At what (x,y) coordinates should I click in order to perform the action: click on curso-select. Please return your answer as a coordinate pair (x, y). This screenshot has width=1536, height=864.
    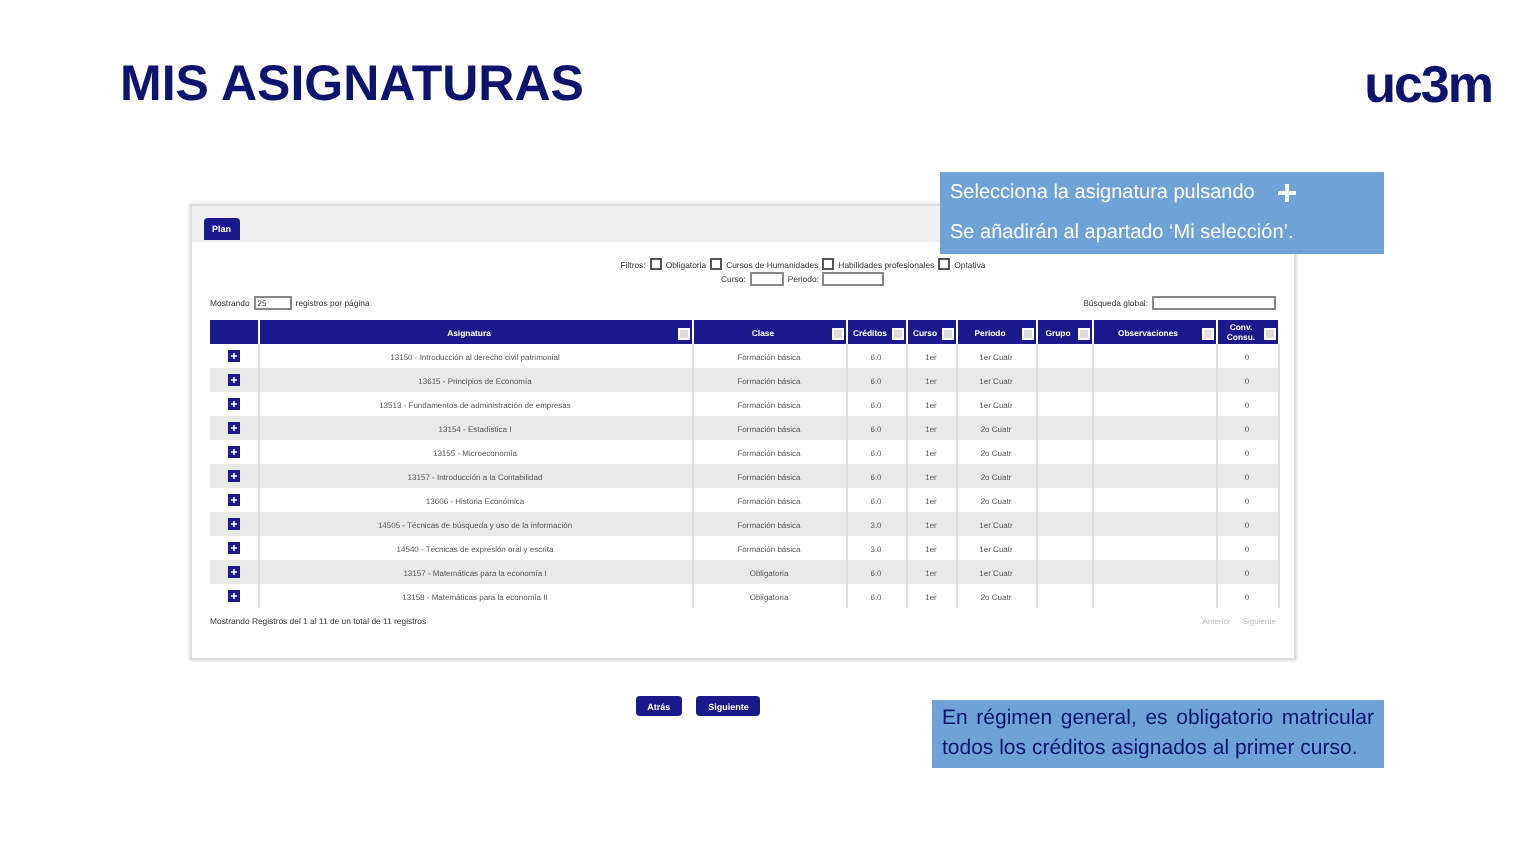
    Looking at the image, I should click on (766, 279).